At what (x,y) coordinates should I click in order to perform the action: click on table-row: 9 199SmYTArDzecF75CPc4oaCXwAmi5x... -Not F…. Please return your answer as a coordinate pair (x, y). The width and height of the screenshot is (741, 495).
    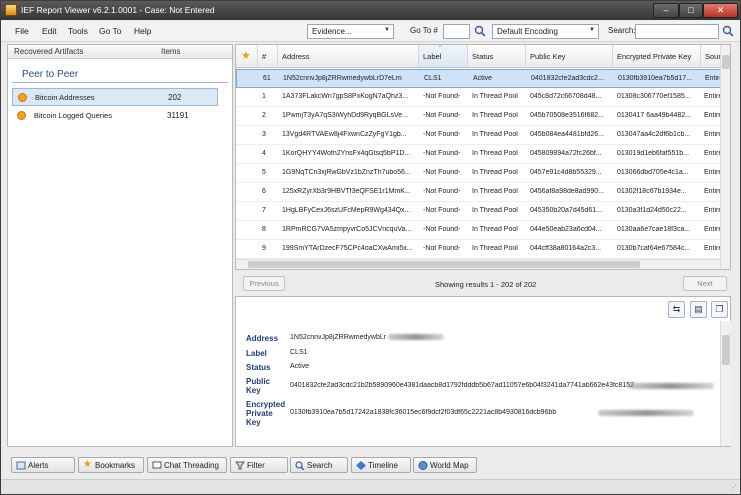
    Looking at the image, I should click on (483, 249).